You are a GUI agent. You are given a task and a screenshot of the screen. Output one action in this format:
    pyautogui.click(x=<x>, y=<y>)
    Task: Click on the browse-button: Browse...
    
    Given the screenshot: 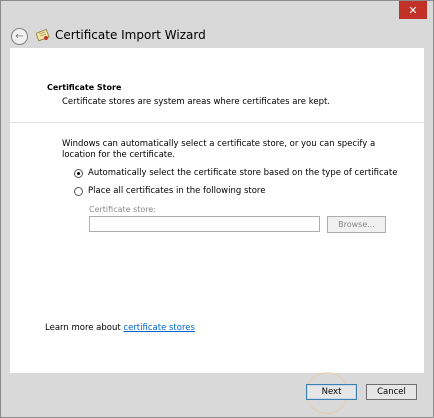 What is the action you would take?
    pyautogui.click(x=356, y=224)
    